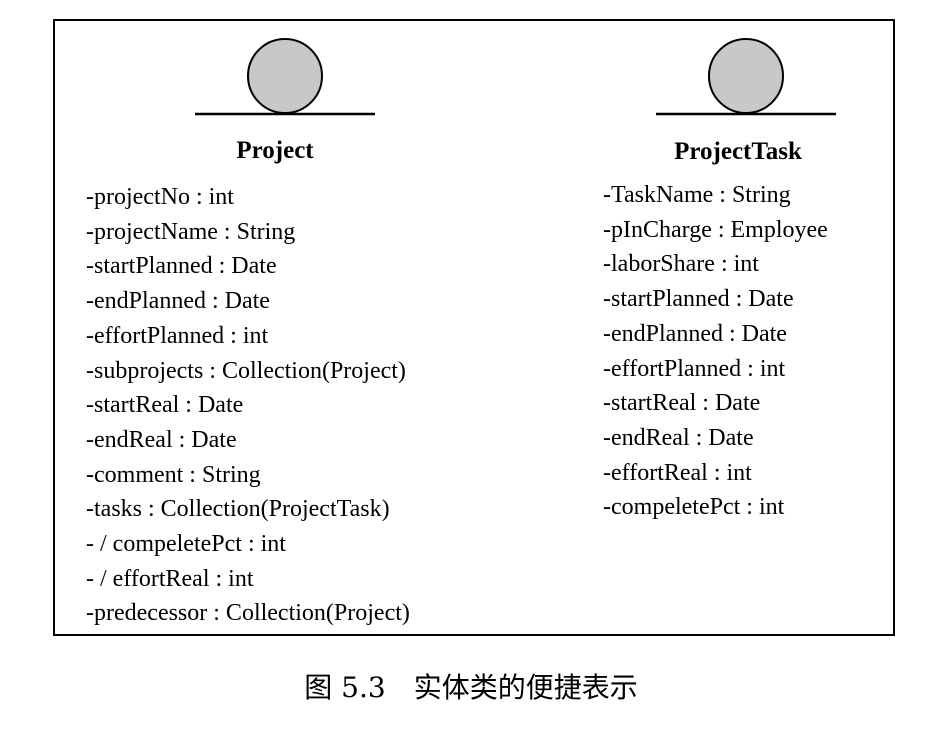 This screenshot has height=749, width=942. What do you see at coordinates (238, 509) in the screenshot?
I see `attribute: -tasks : Collection(ProjectTask)` at bounding box center [238, 509].